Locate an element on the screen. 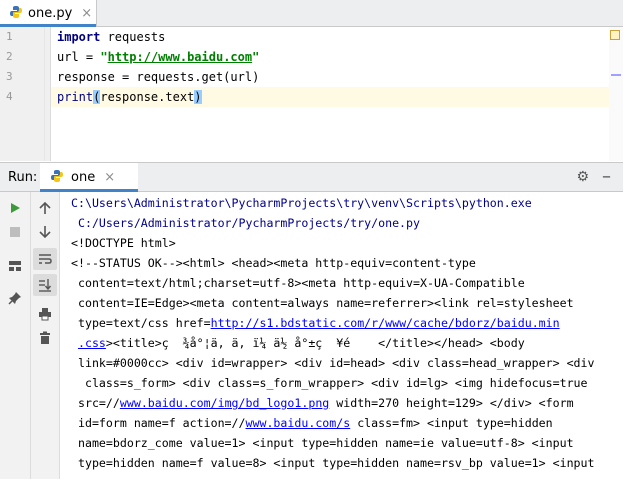 The height and width of the screenshot is (479, 623). inspection-status-icon is located at coordinates (615, 35).